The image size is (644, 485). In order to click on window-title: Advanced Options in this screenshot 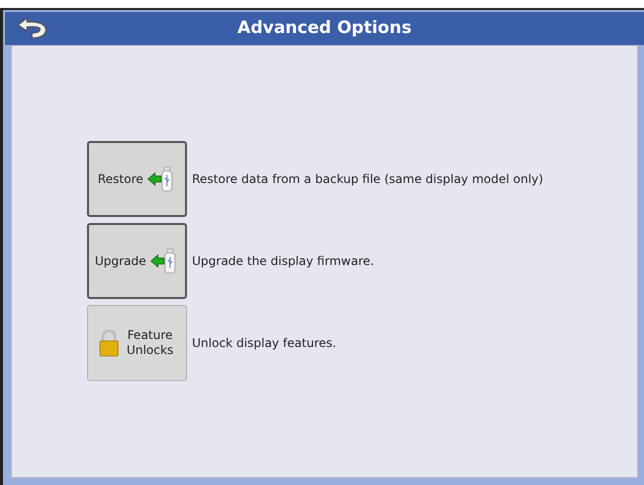, I will do `click(324, 28)`.